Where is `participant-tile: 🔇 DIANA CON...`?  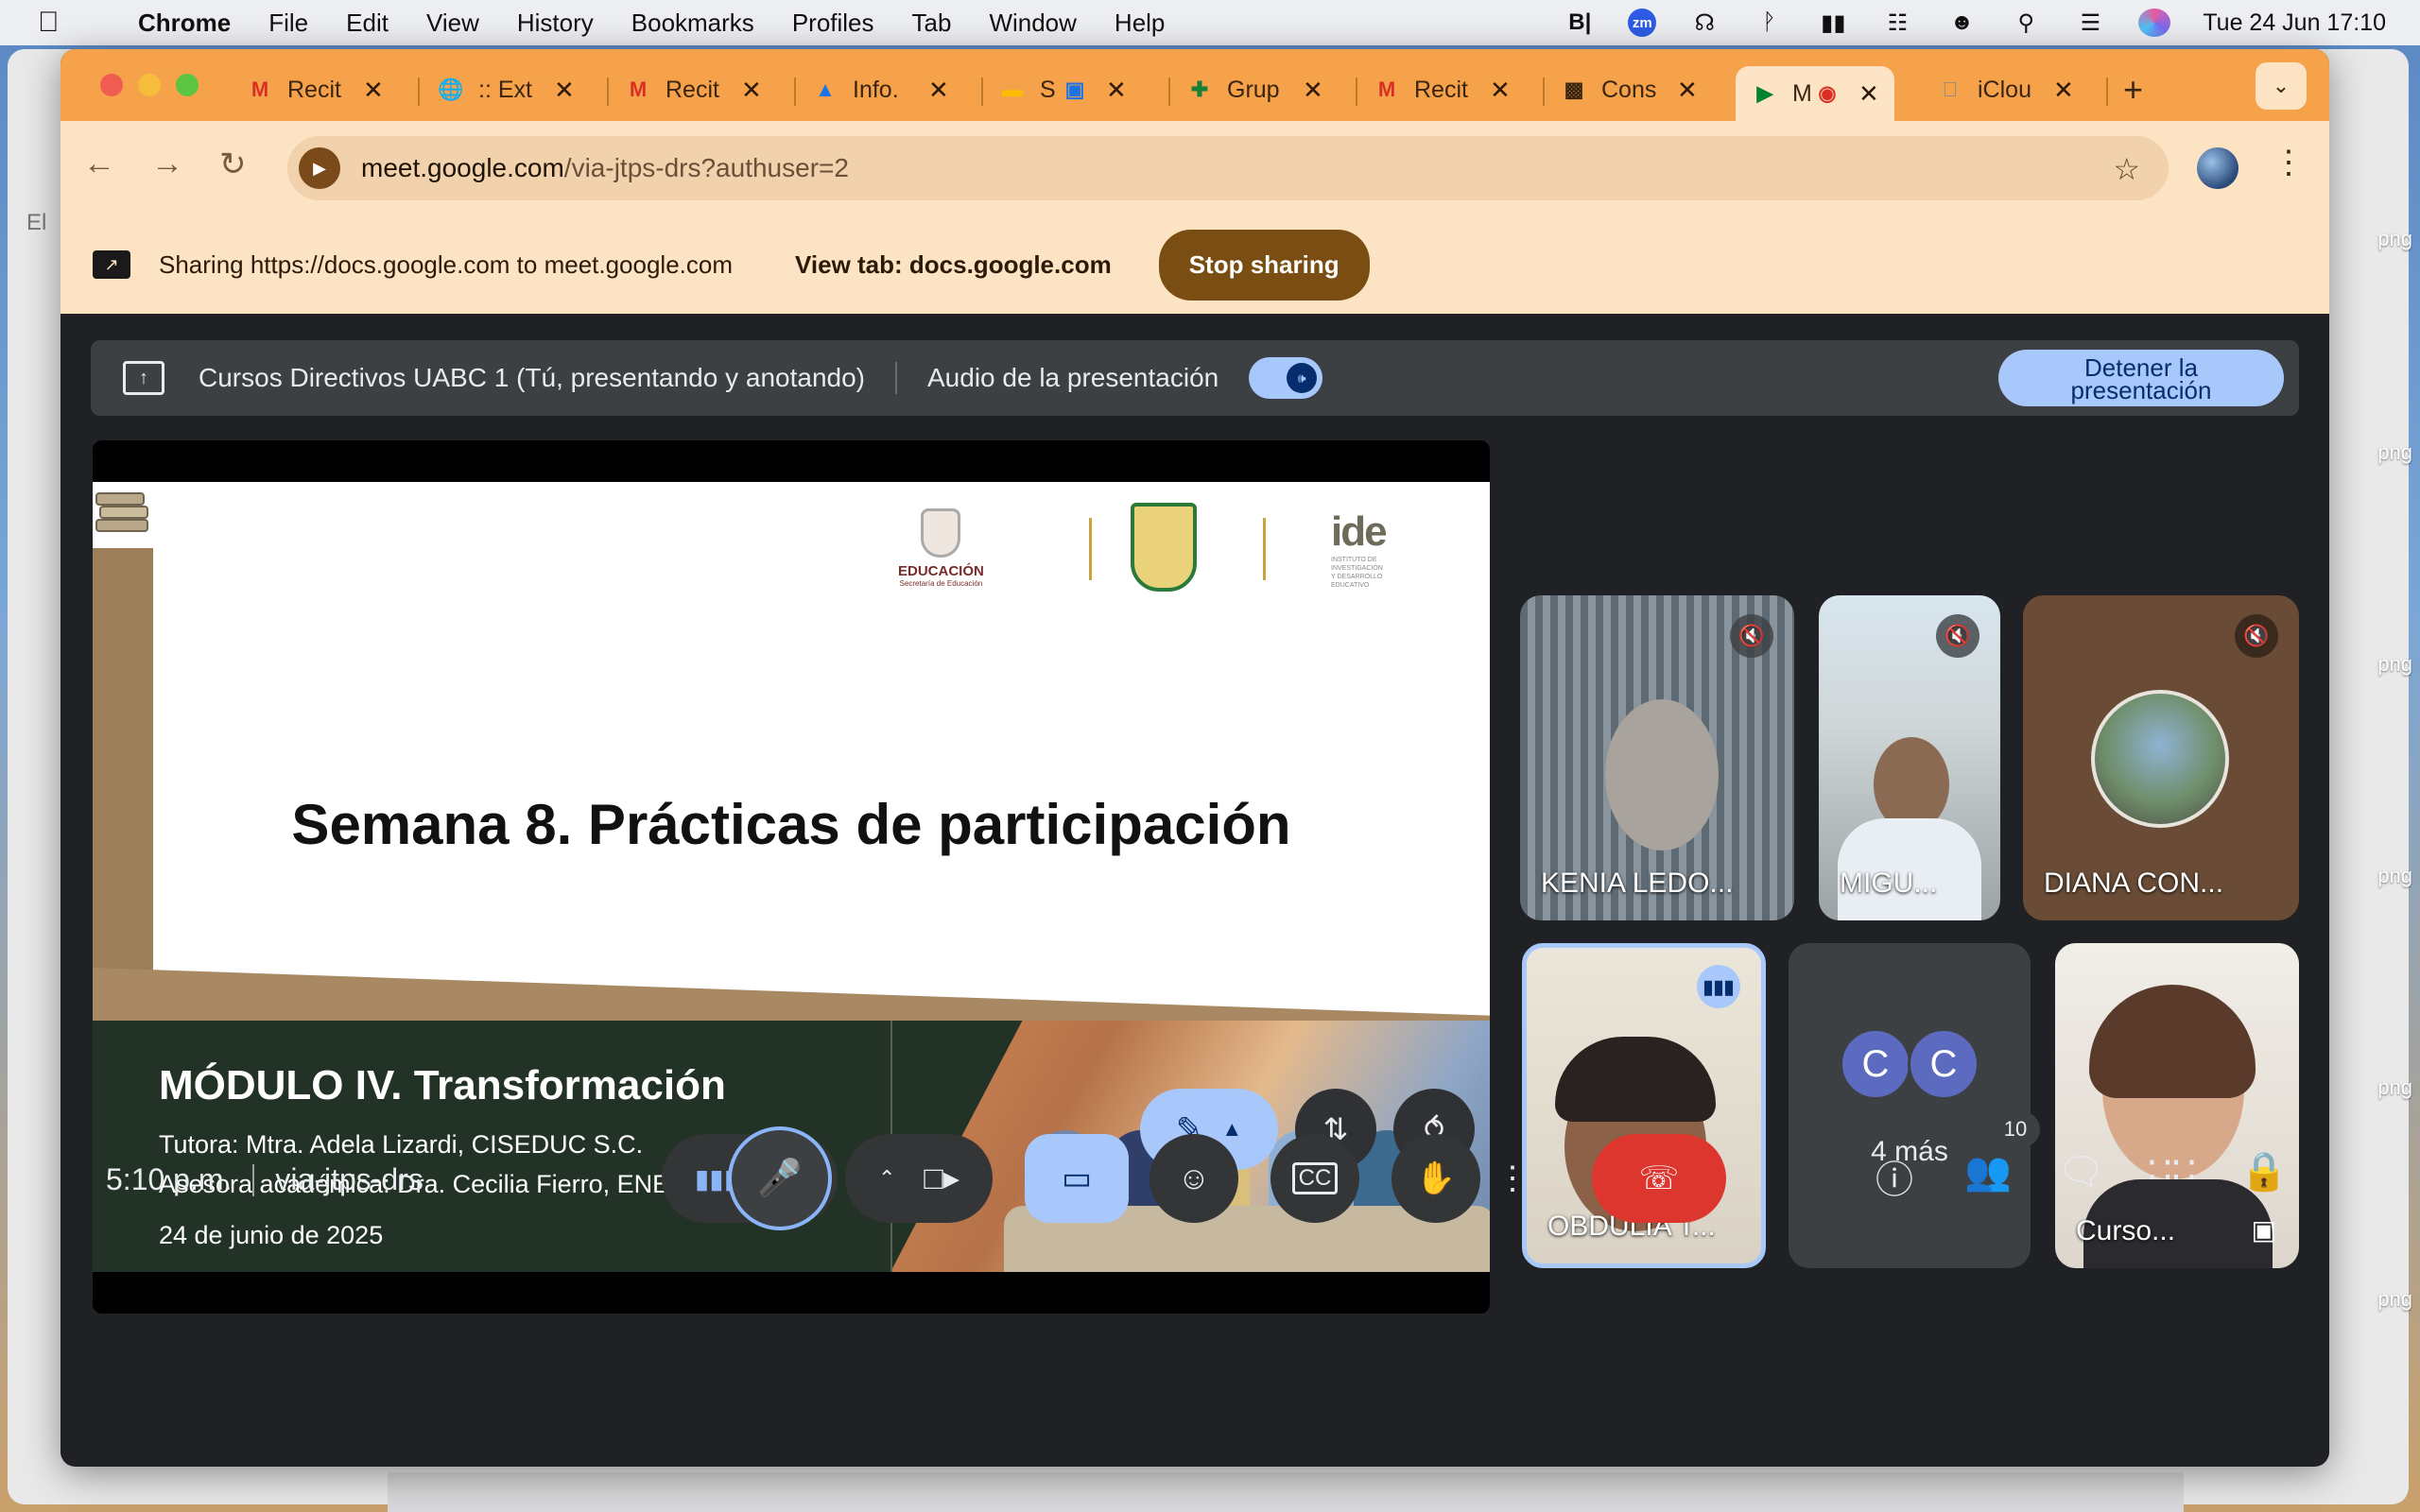
participant-tile: 🔇 DIANA CON... is located at coordinates (2161, 757).